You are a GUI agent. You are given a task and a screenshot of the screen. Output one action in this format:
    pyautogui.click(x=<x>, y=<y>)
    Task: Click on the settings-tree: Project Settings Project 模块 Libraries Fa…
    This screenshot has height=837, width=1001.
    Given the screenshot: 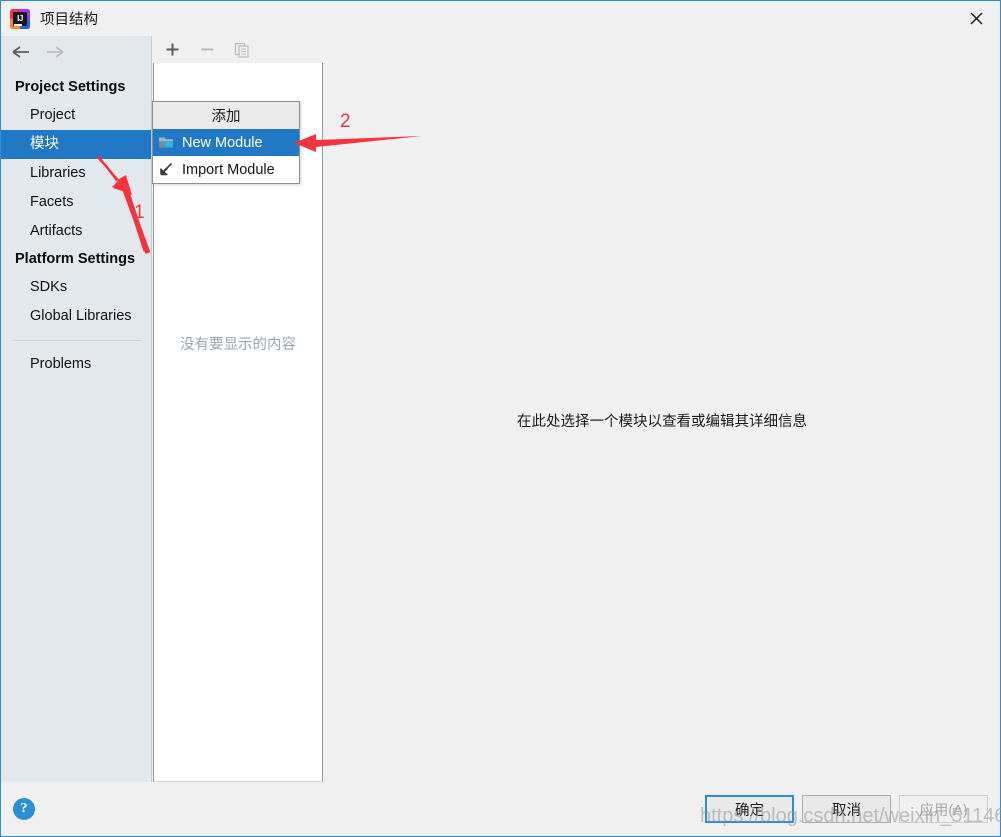 What is the action you would take?
    pyautogui.click(x=76, y=223)
    